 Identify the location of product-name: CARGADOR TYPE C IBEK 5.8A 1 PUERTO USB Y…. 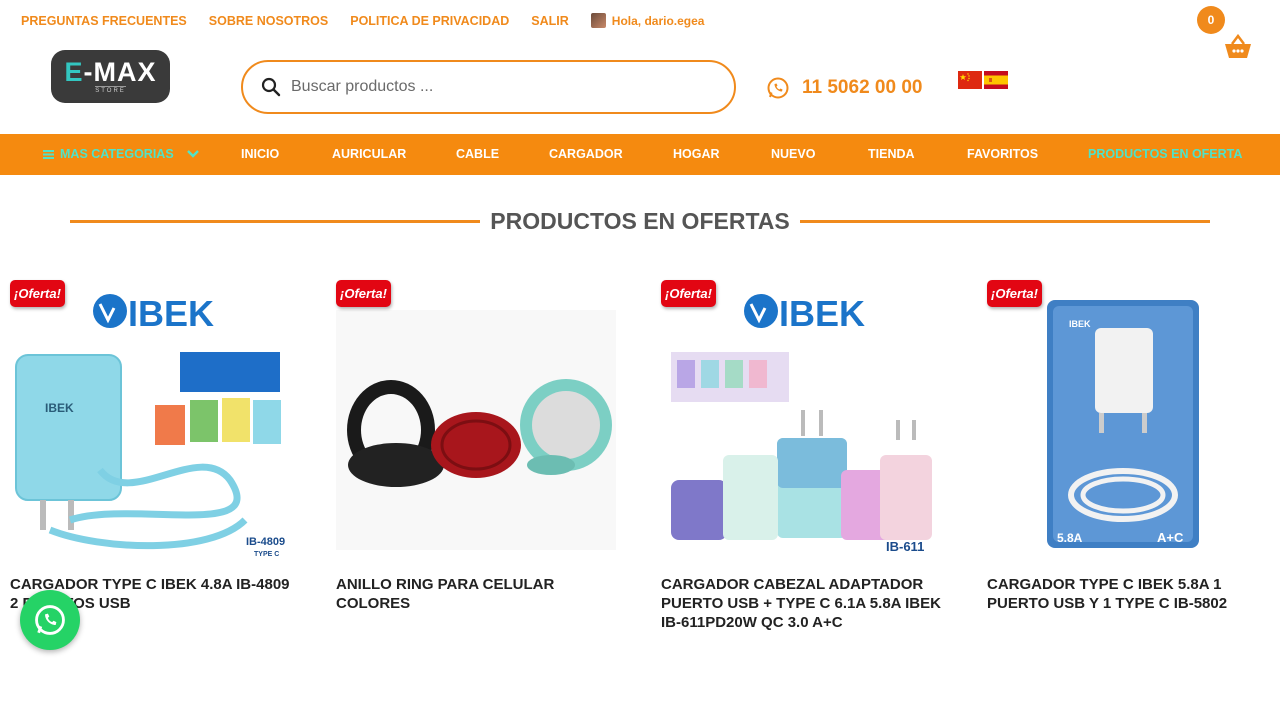
(1127, 594).